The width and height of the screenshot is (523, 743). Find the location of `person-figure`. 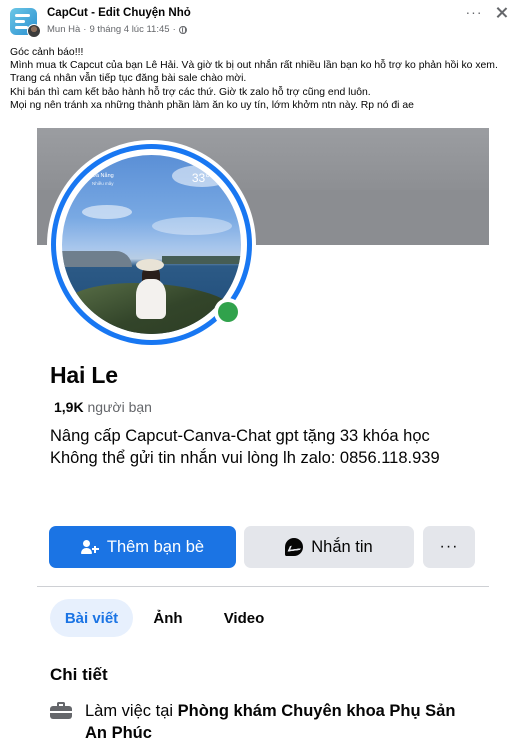

person-figure is located at coordinates (152, 289).